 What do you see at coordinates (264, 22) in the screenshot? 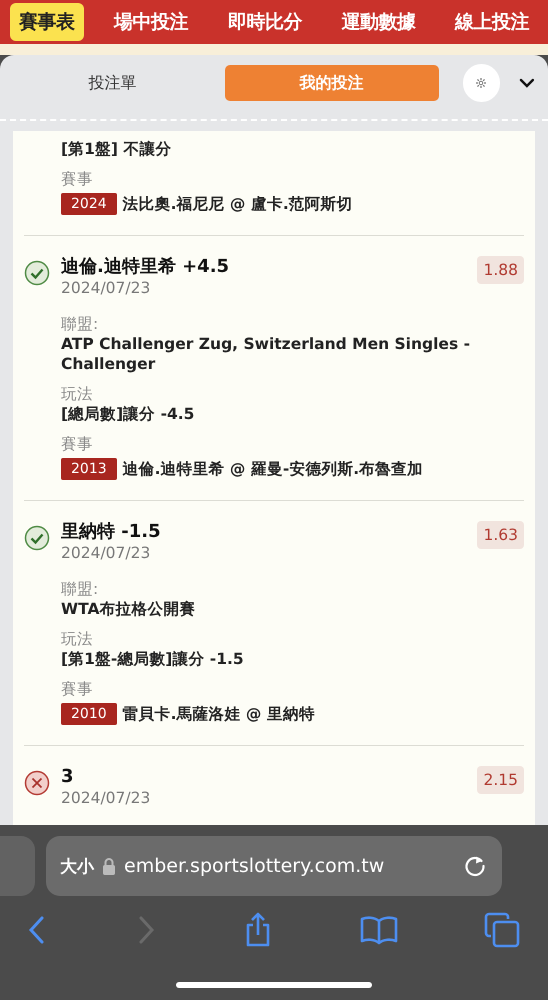
I see `nav-tab: 即時比分` at bounding box center [264, 22].